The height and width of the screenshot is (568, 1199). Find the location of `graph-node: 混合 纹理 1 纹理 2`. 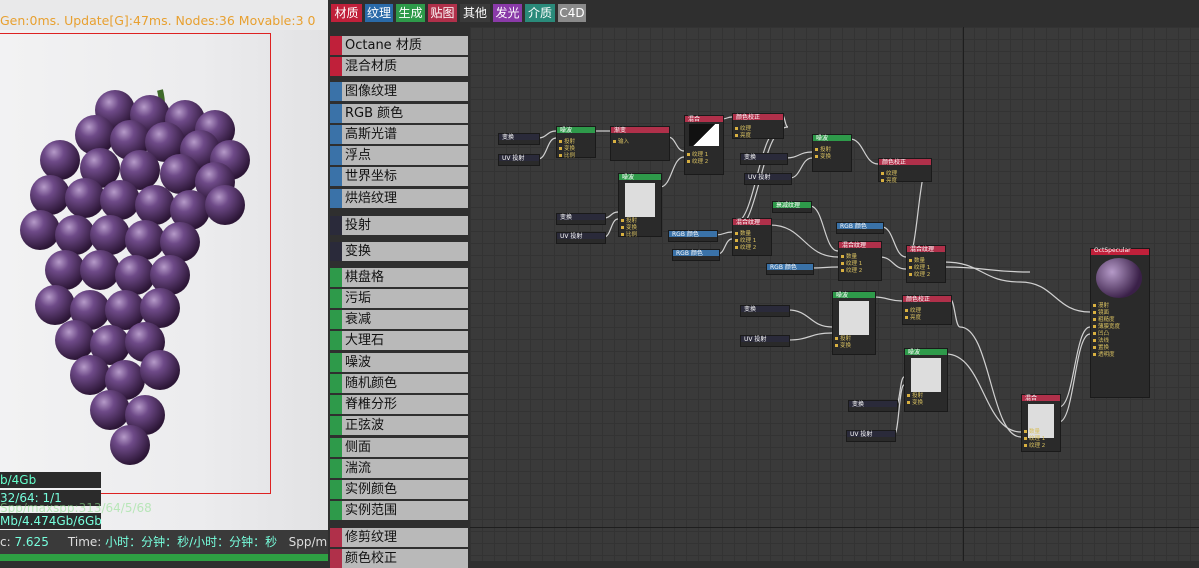

graph-node: 混合 纹理 1 纹理 2 is located at coordinates (704, 145).